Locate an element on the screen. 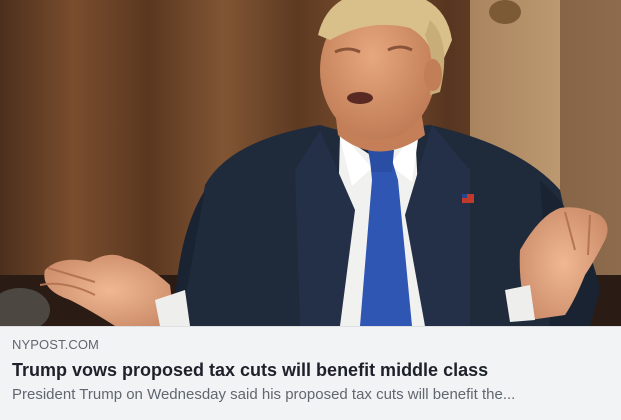 The height and width of the screenshot is (420, 621). source-domain: NYPOST.COM is located at coordinates (55, 344).